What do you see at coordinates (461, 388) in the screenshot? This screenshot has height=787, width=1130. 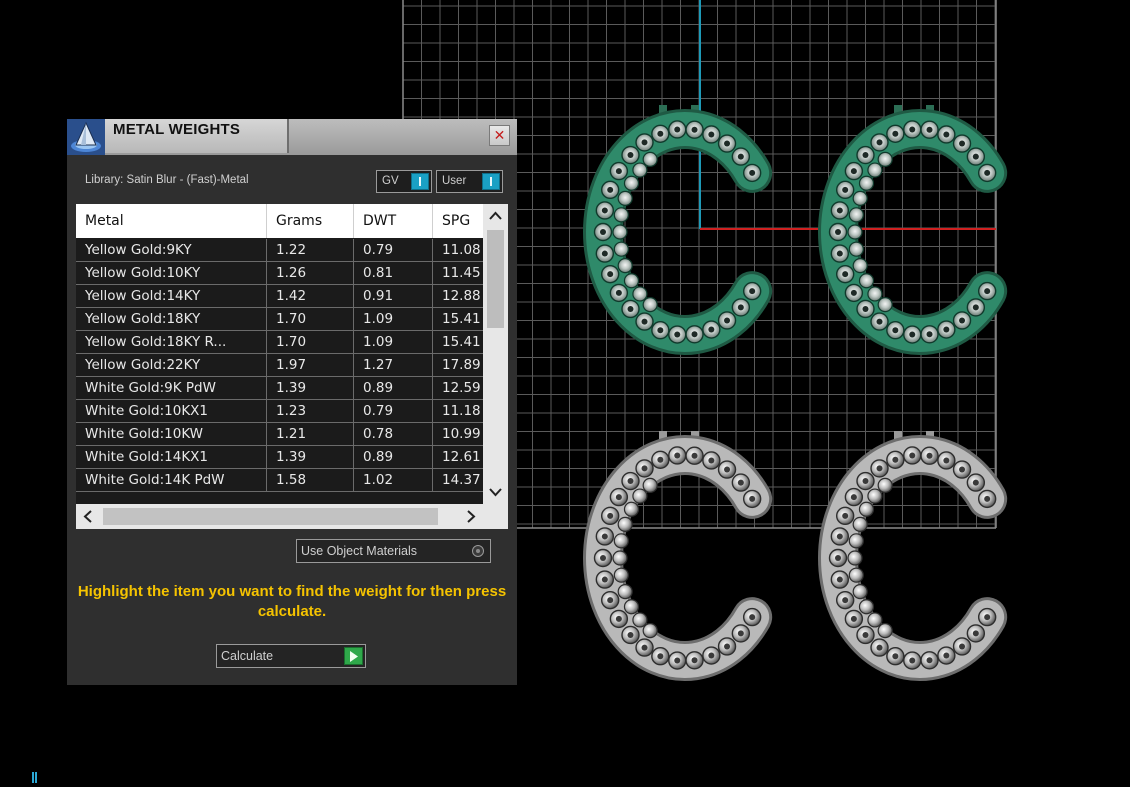 I see `cell-spg: 12.59` at bounding box center [461, 388].